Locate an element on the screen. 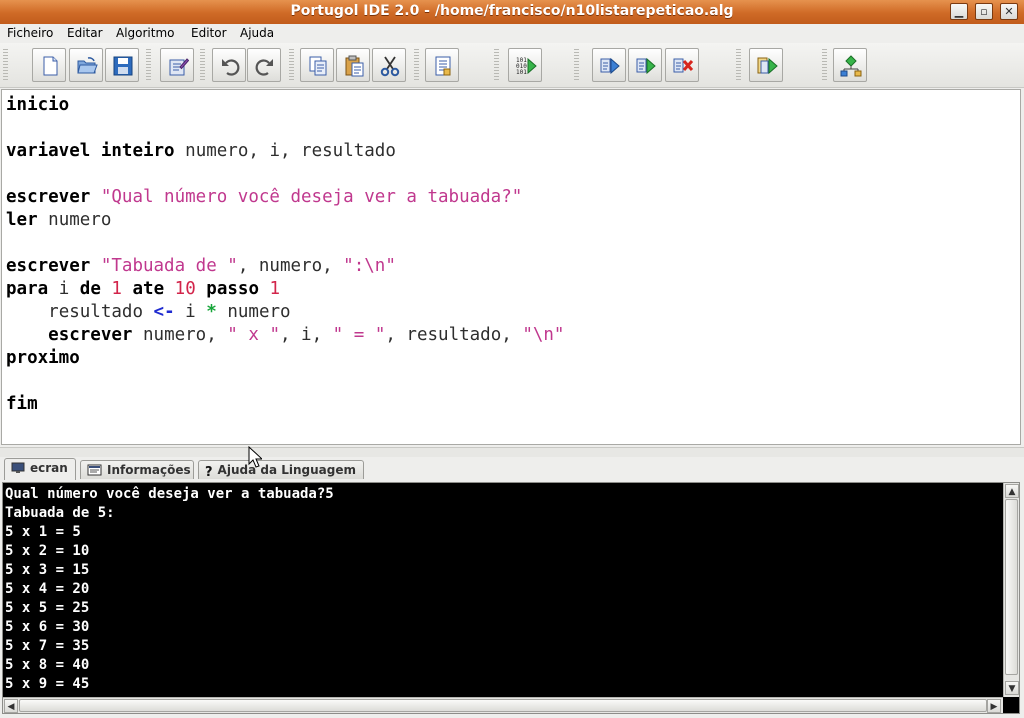 Image resolution: width=1024 pixels, height=718 pixels. code-text: , resultado, is located at coordinates (454, 335).